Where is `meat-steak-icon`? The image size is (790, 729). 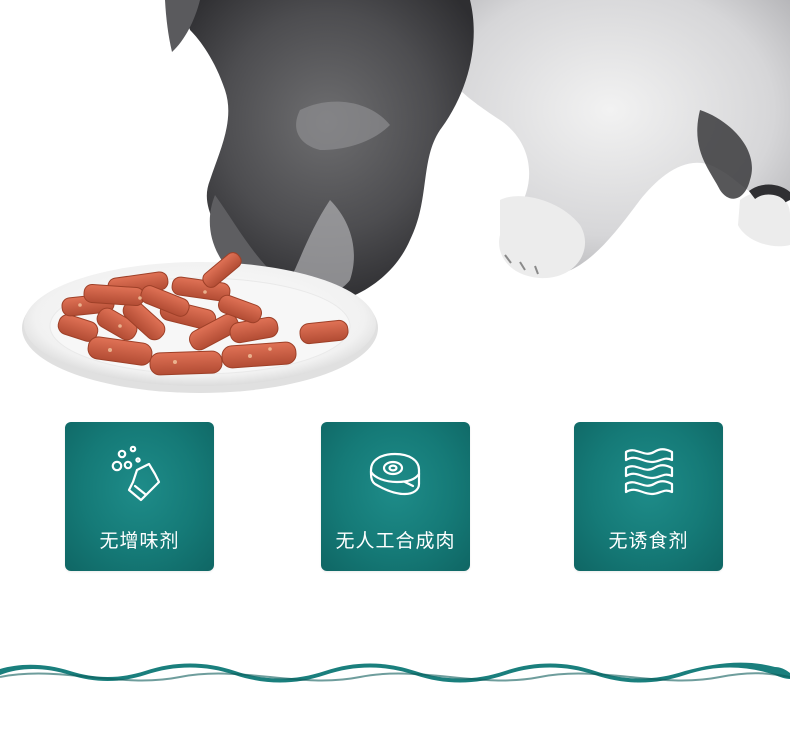 meat-steak-icon is located at coordinates (395, 474).